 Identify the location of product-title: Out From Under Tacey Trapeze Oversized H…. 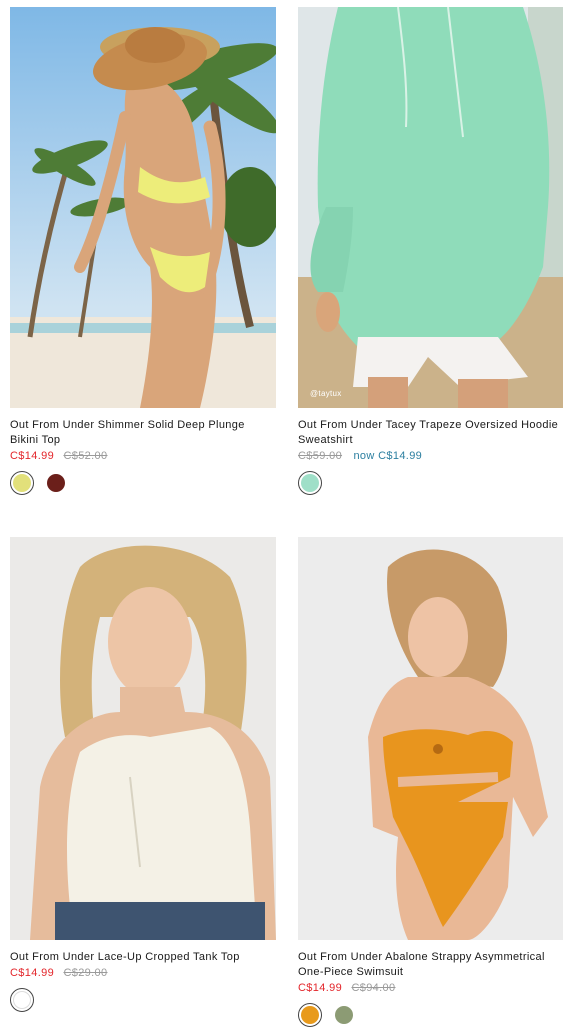
(429, 433).